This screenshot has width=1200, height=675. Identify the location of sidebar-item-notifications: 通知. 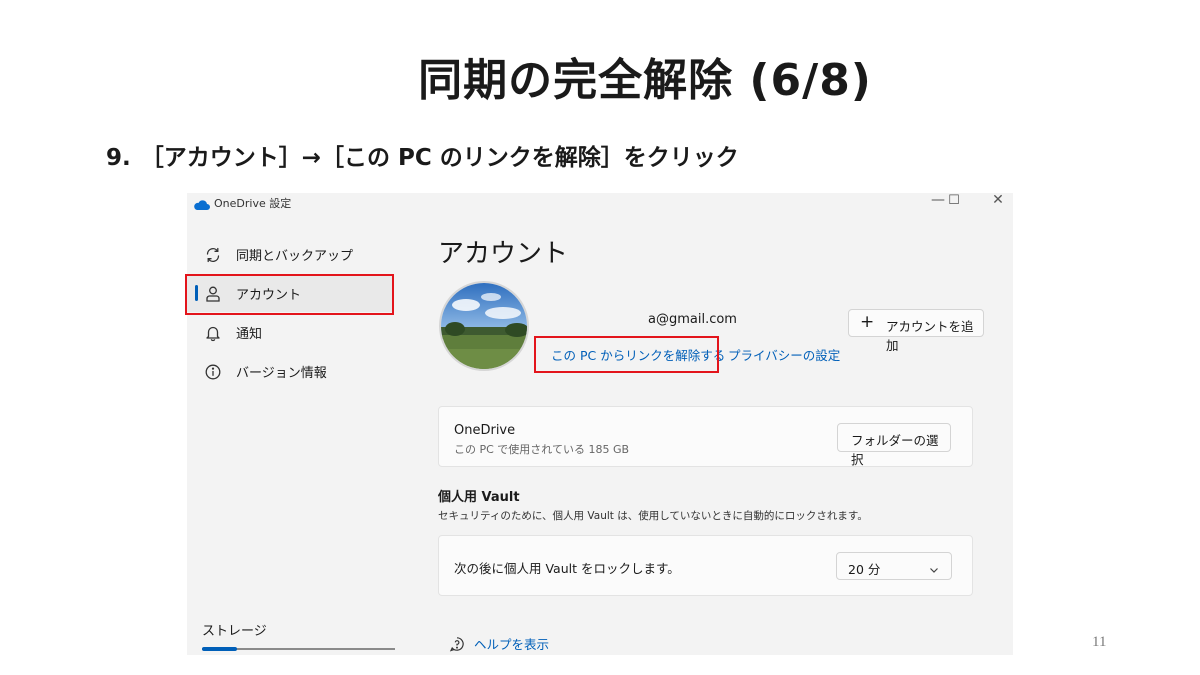
(289, 332).